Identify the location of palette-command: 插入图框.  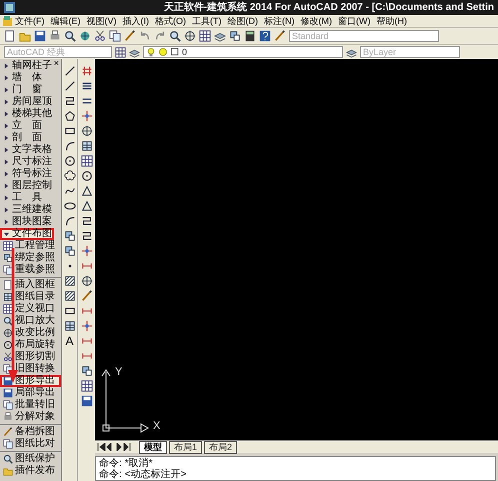
(30, 285).